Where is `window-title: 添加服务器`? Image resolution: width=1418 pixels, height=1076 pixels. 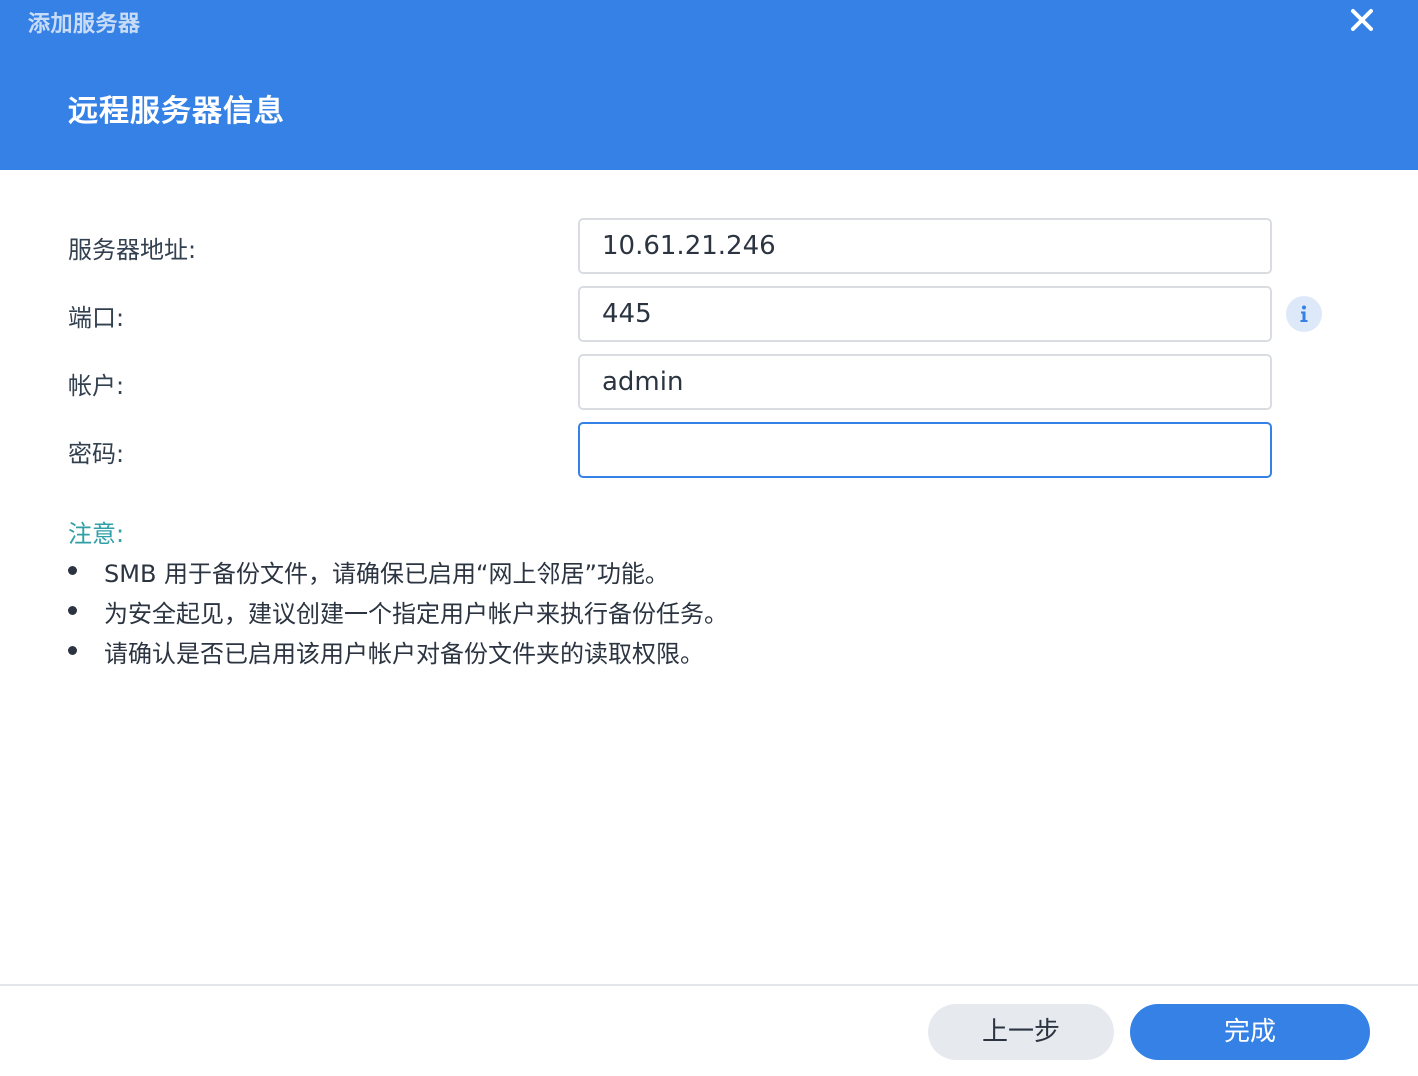 window-title: 添加服务器 is located at coordinates (84, 24).